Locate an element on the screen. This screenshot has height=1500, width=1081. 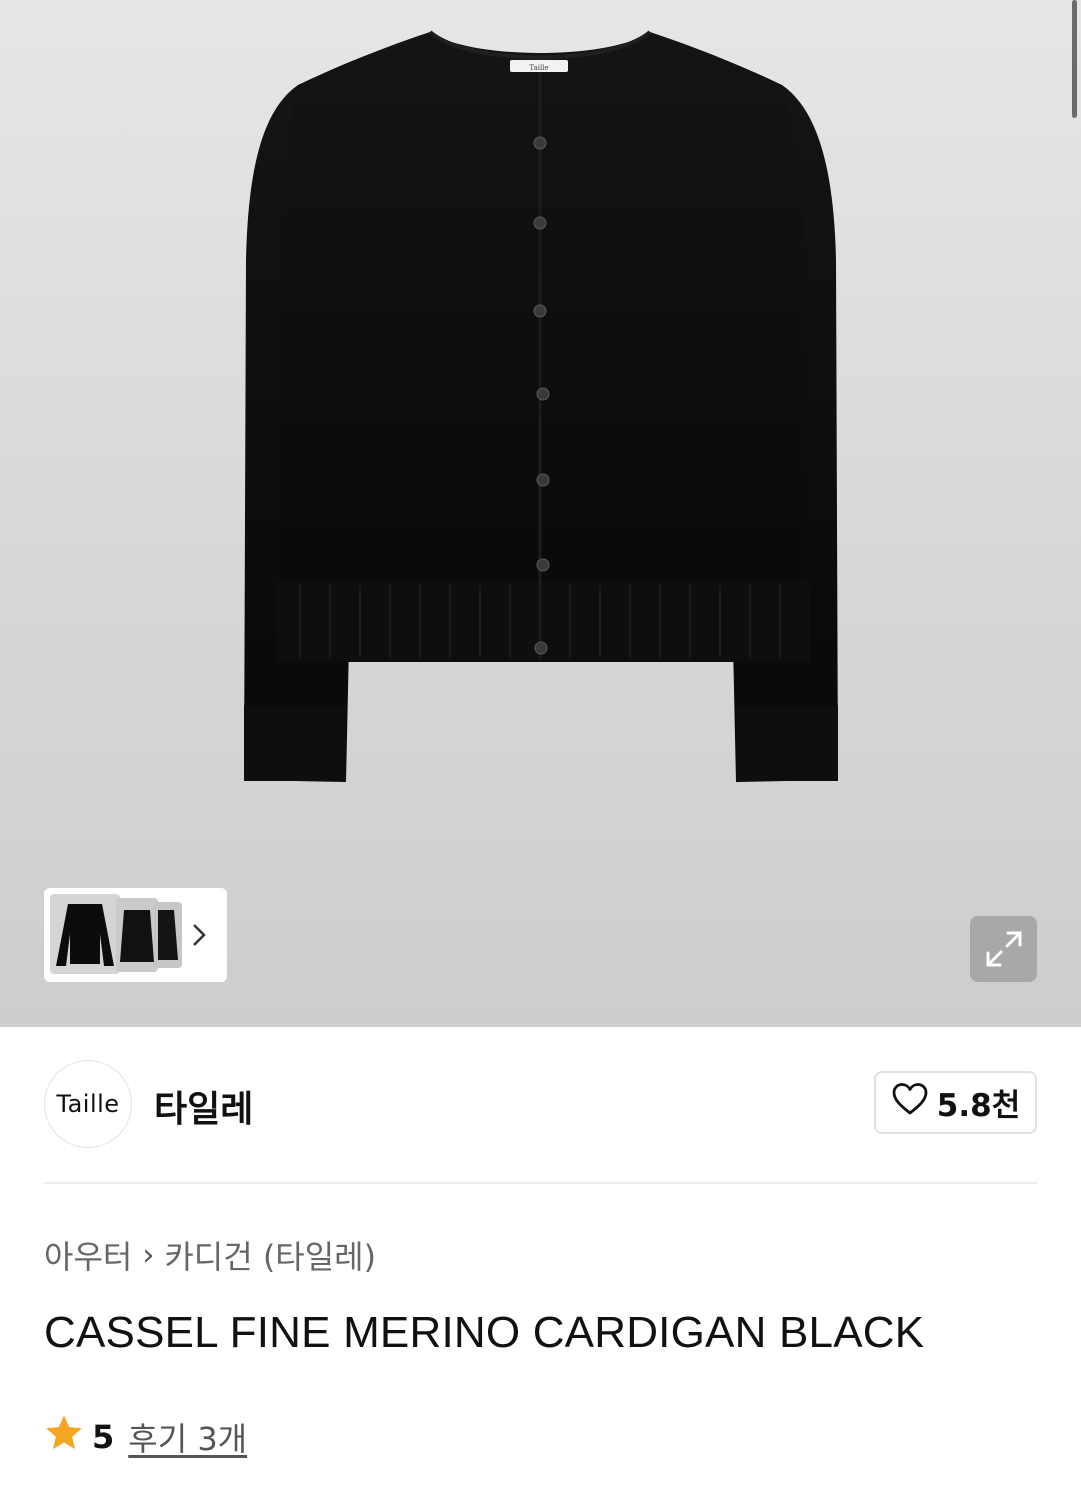
chevron-right-icon is located at coordinates (199, 937).